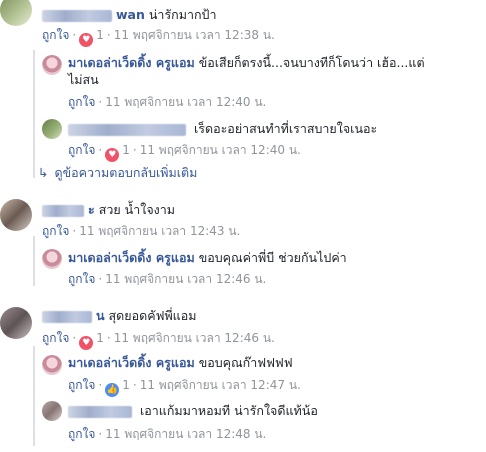 This screenshot has width=486, height=452. I want to click on comment-meta: ถูกใจ · 11 พฤศจิกายน เวลา 12:43 น., so click(141, 231).